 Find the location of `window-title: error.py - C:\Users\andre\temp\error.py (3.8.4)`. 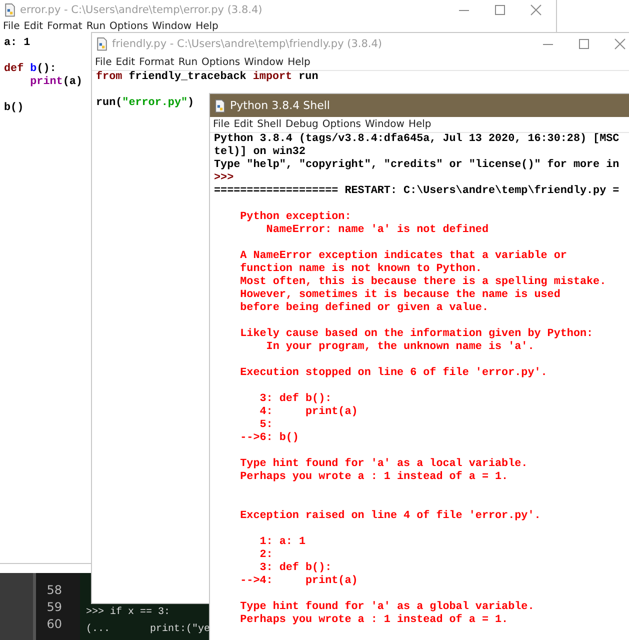

window-title: error.py - C:\Users\andre\temp\error.py (3.8.4) is located at coordinates (141, 10).